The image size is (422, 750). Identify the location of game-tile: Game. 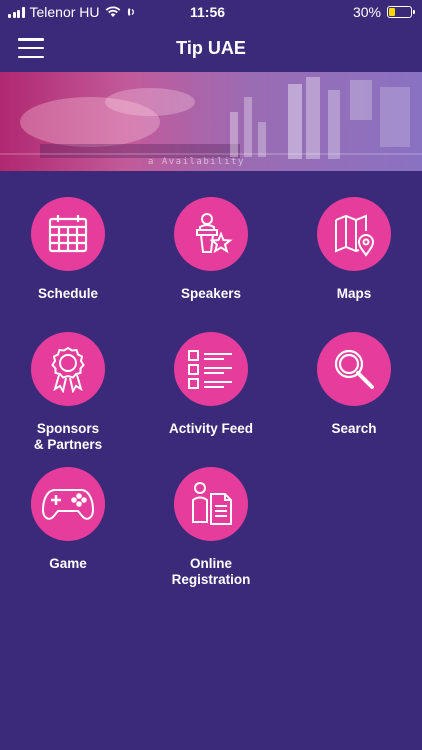
(69, 519).